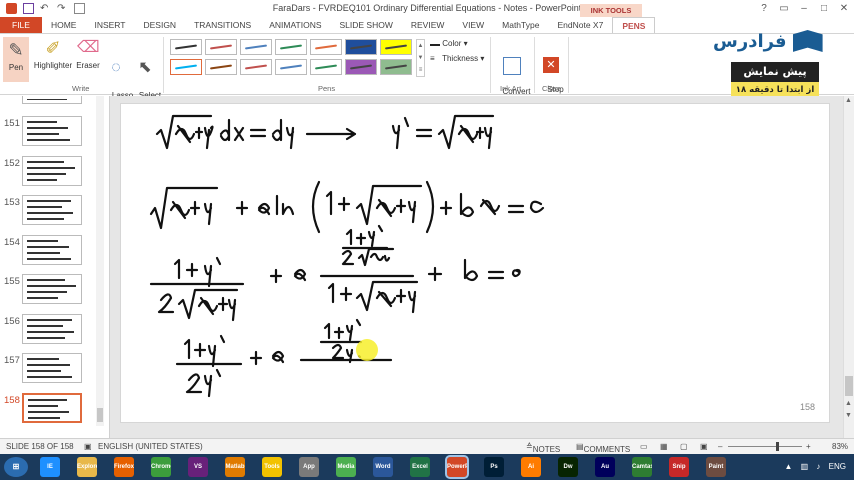  I want to click on zoom-out-icon: –, so click(720, 446).